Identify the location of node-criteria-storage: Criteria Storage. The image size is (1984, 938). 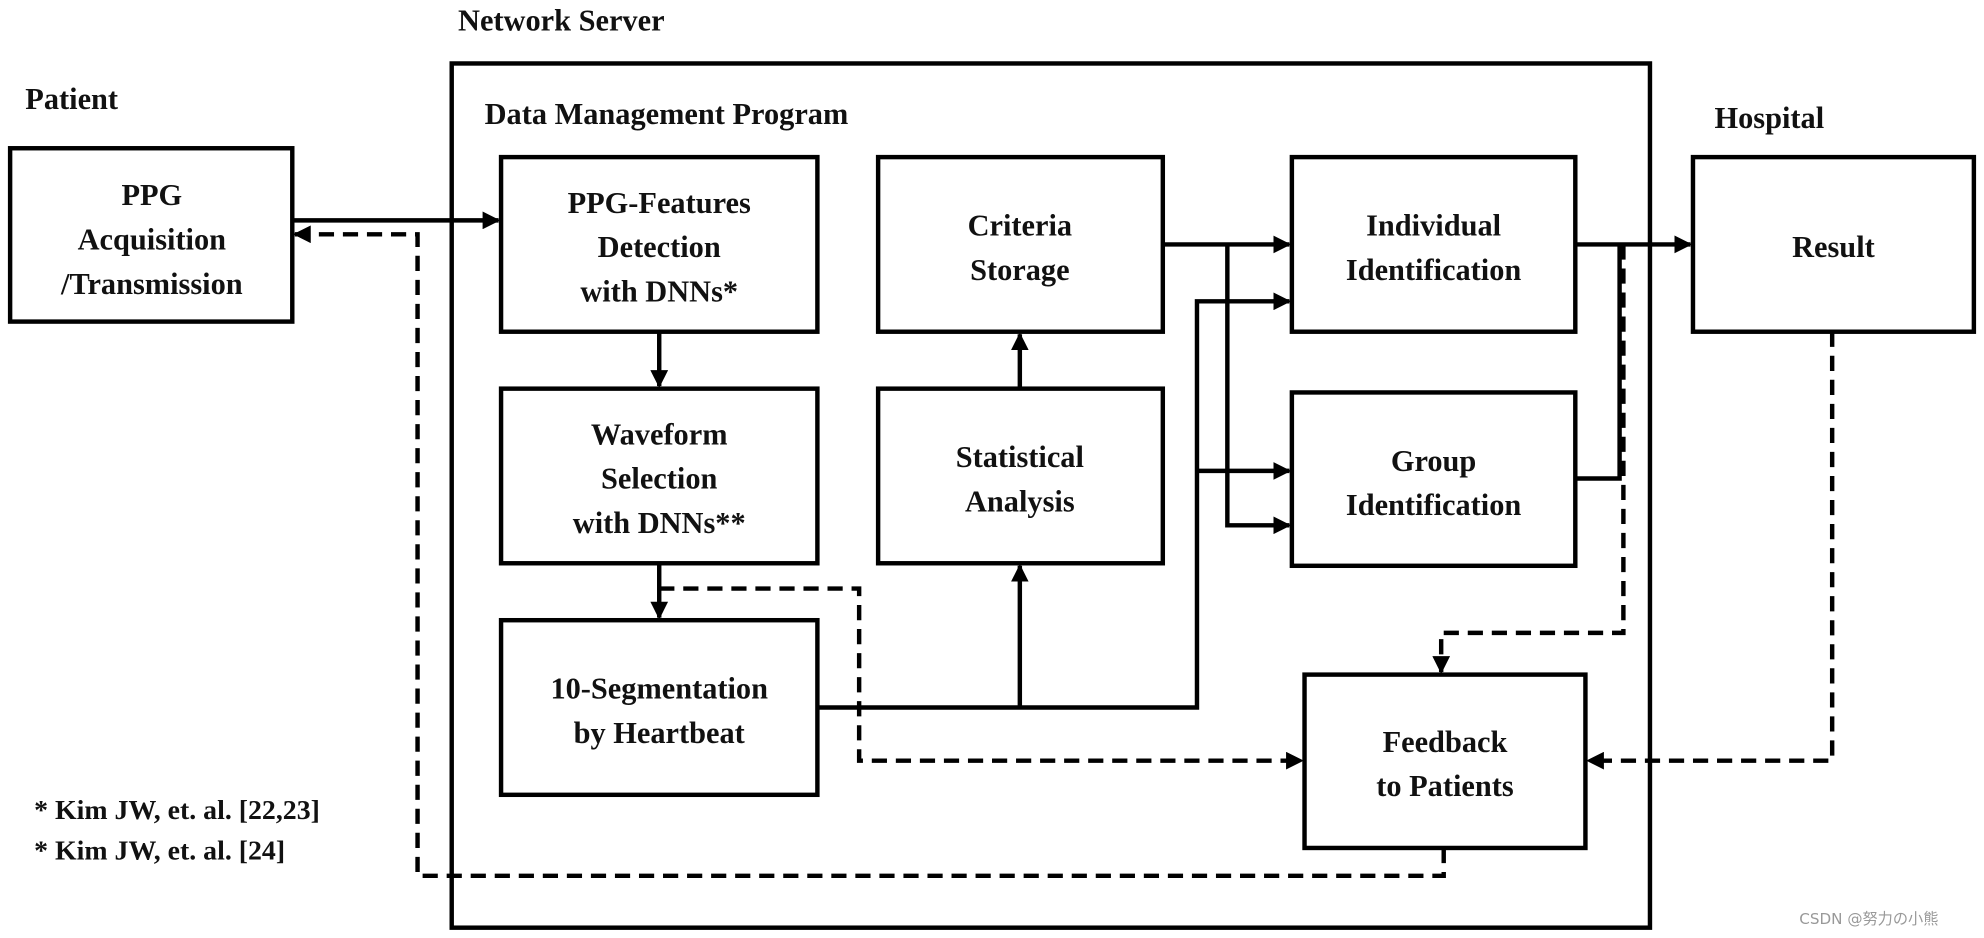
(1020, 244).